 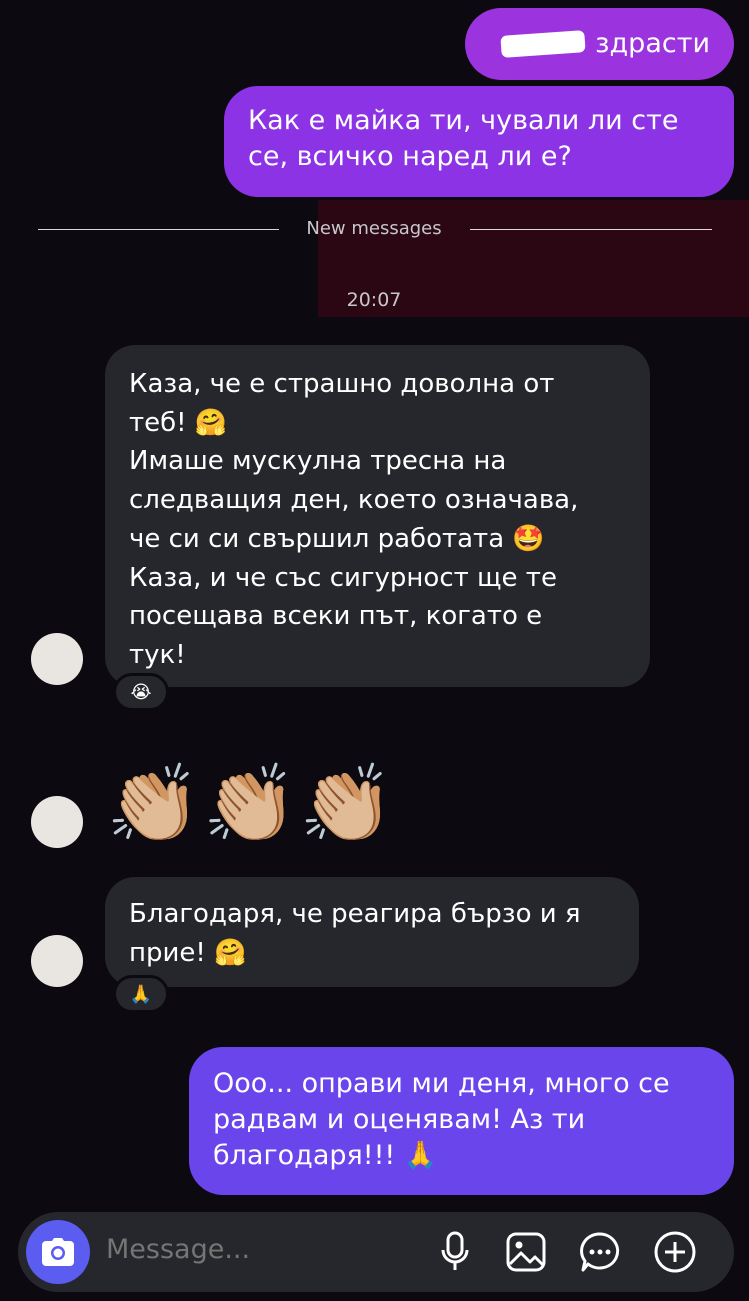 I want to click on message-line: посещава всеки път, когато е, so click(x=336, y=616).